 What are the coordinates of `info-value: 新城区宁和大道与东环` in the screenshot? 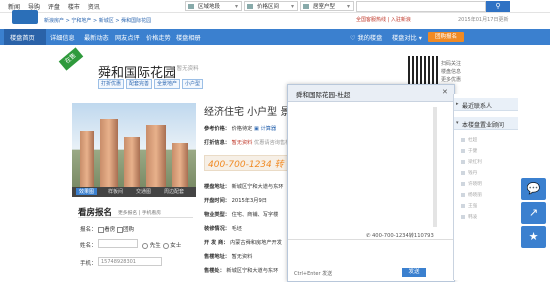 It's located at (257, 187).